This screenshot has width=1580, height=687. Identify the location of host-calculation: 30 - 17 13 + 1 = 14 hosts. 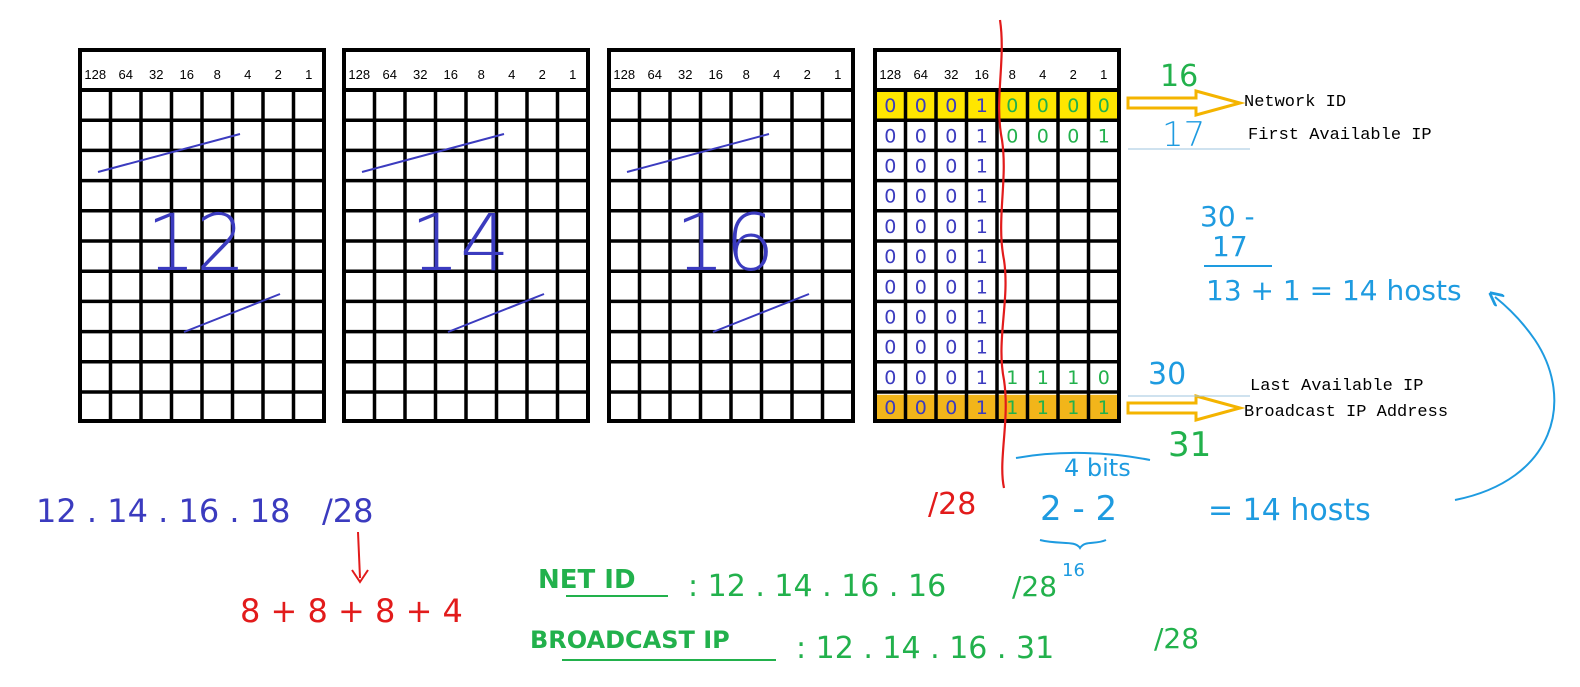
(1331, 253).